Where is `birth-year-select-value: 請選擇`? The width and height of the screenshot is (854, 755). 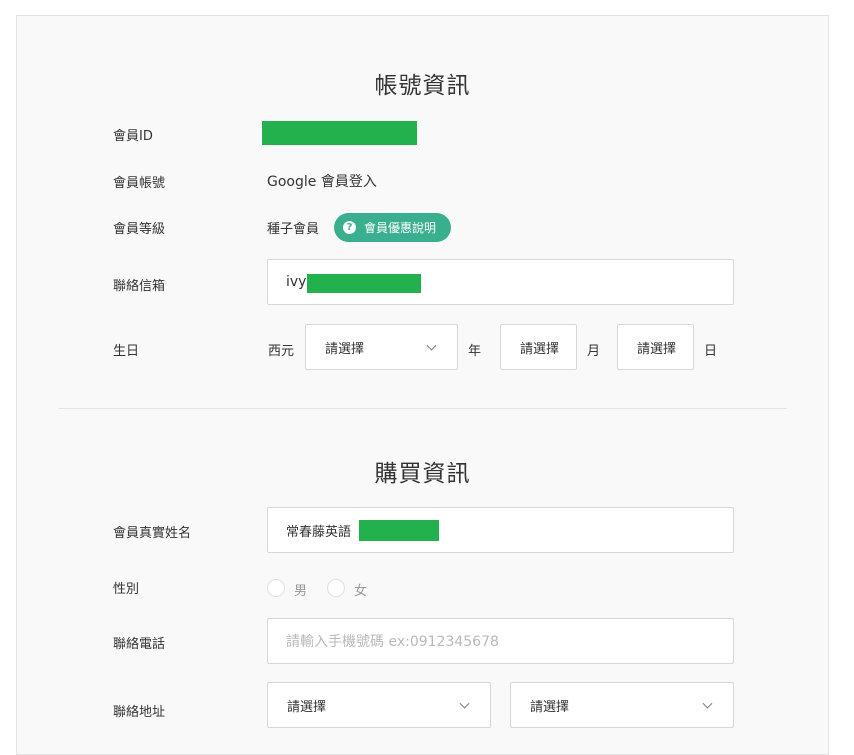 birth-year-select-value: 請選擇 is located at coordinates (345, 349).